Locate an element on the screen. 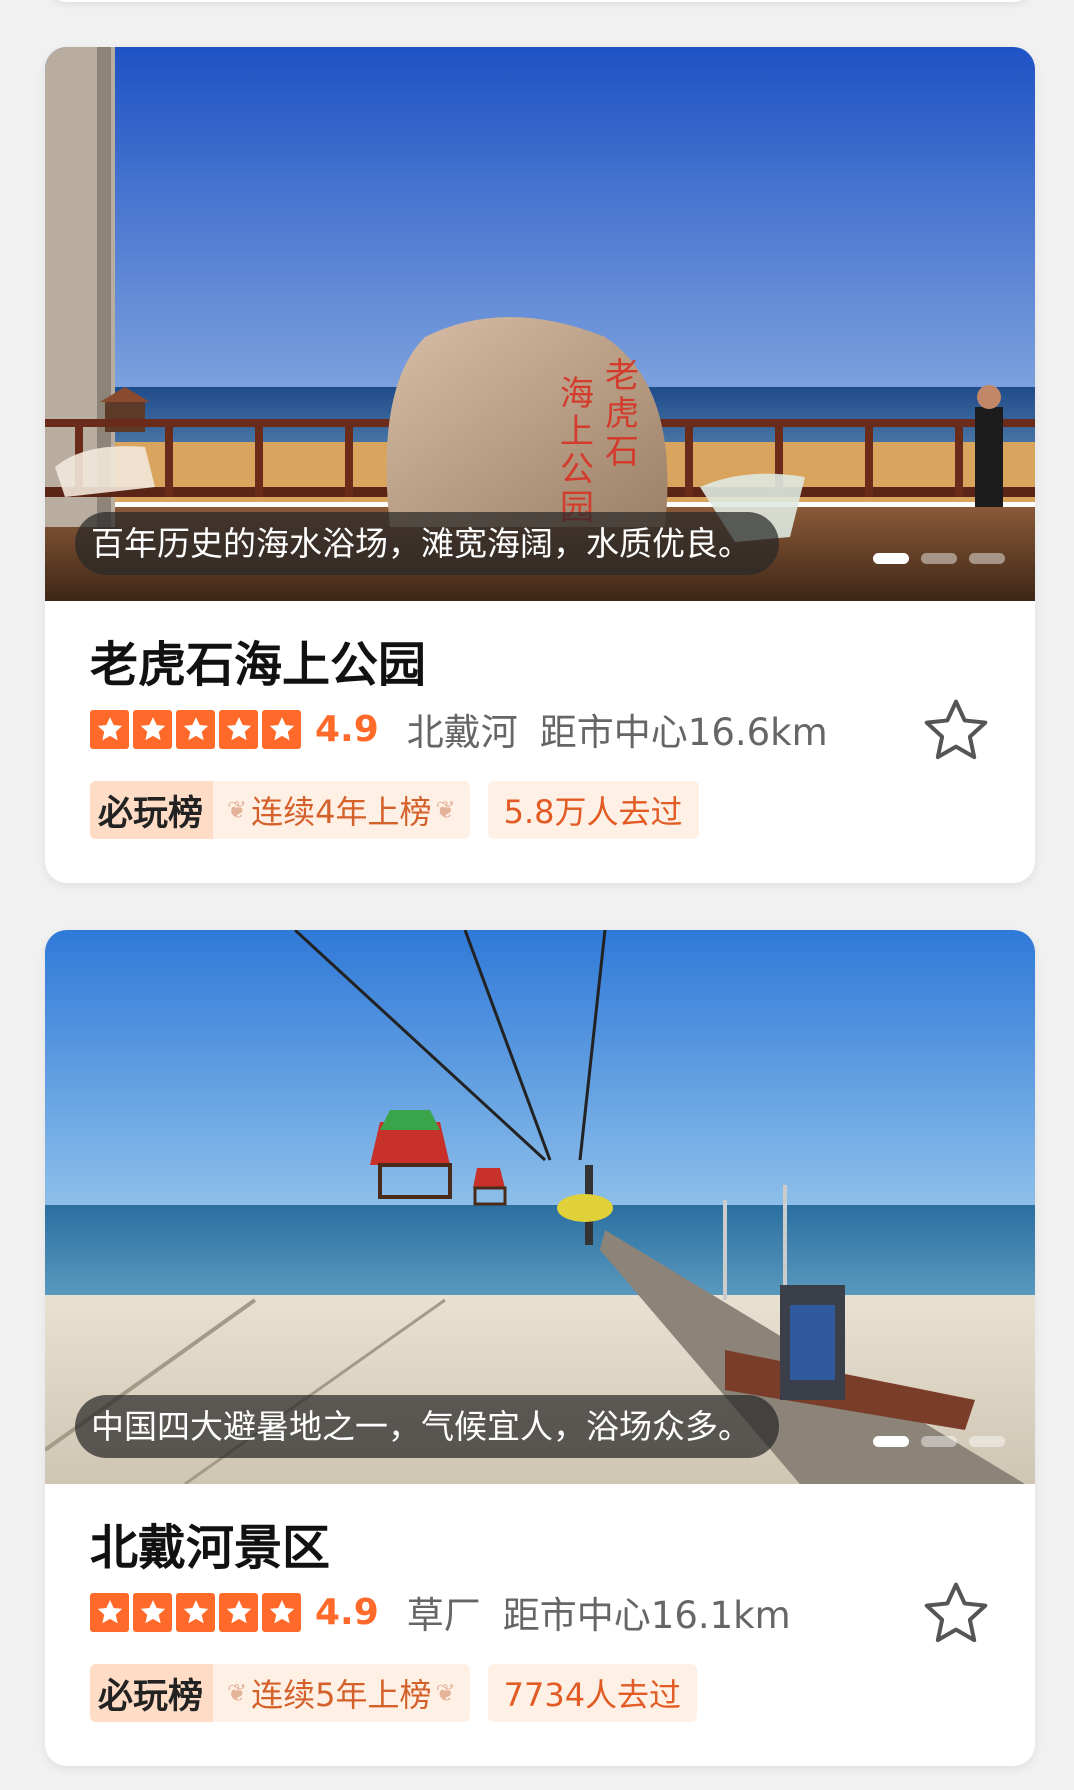 This screenshot has width=1074, height=1790. photo-caption: 中国四大避暑地之一，气候宜人，浴场众多。 is located at coordinates (427, 1426).